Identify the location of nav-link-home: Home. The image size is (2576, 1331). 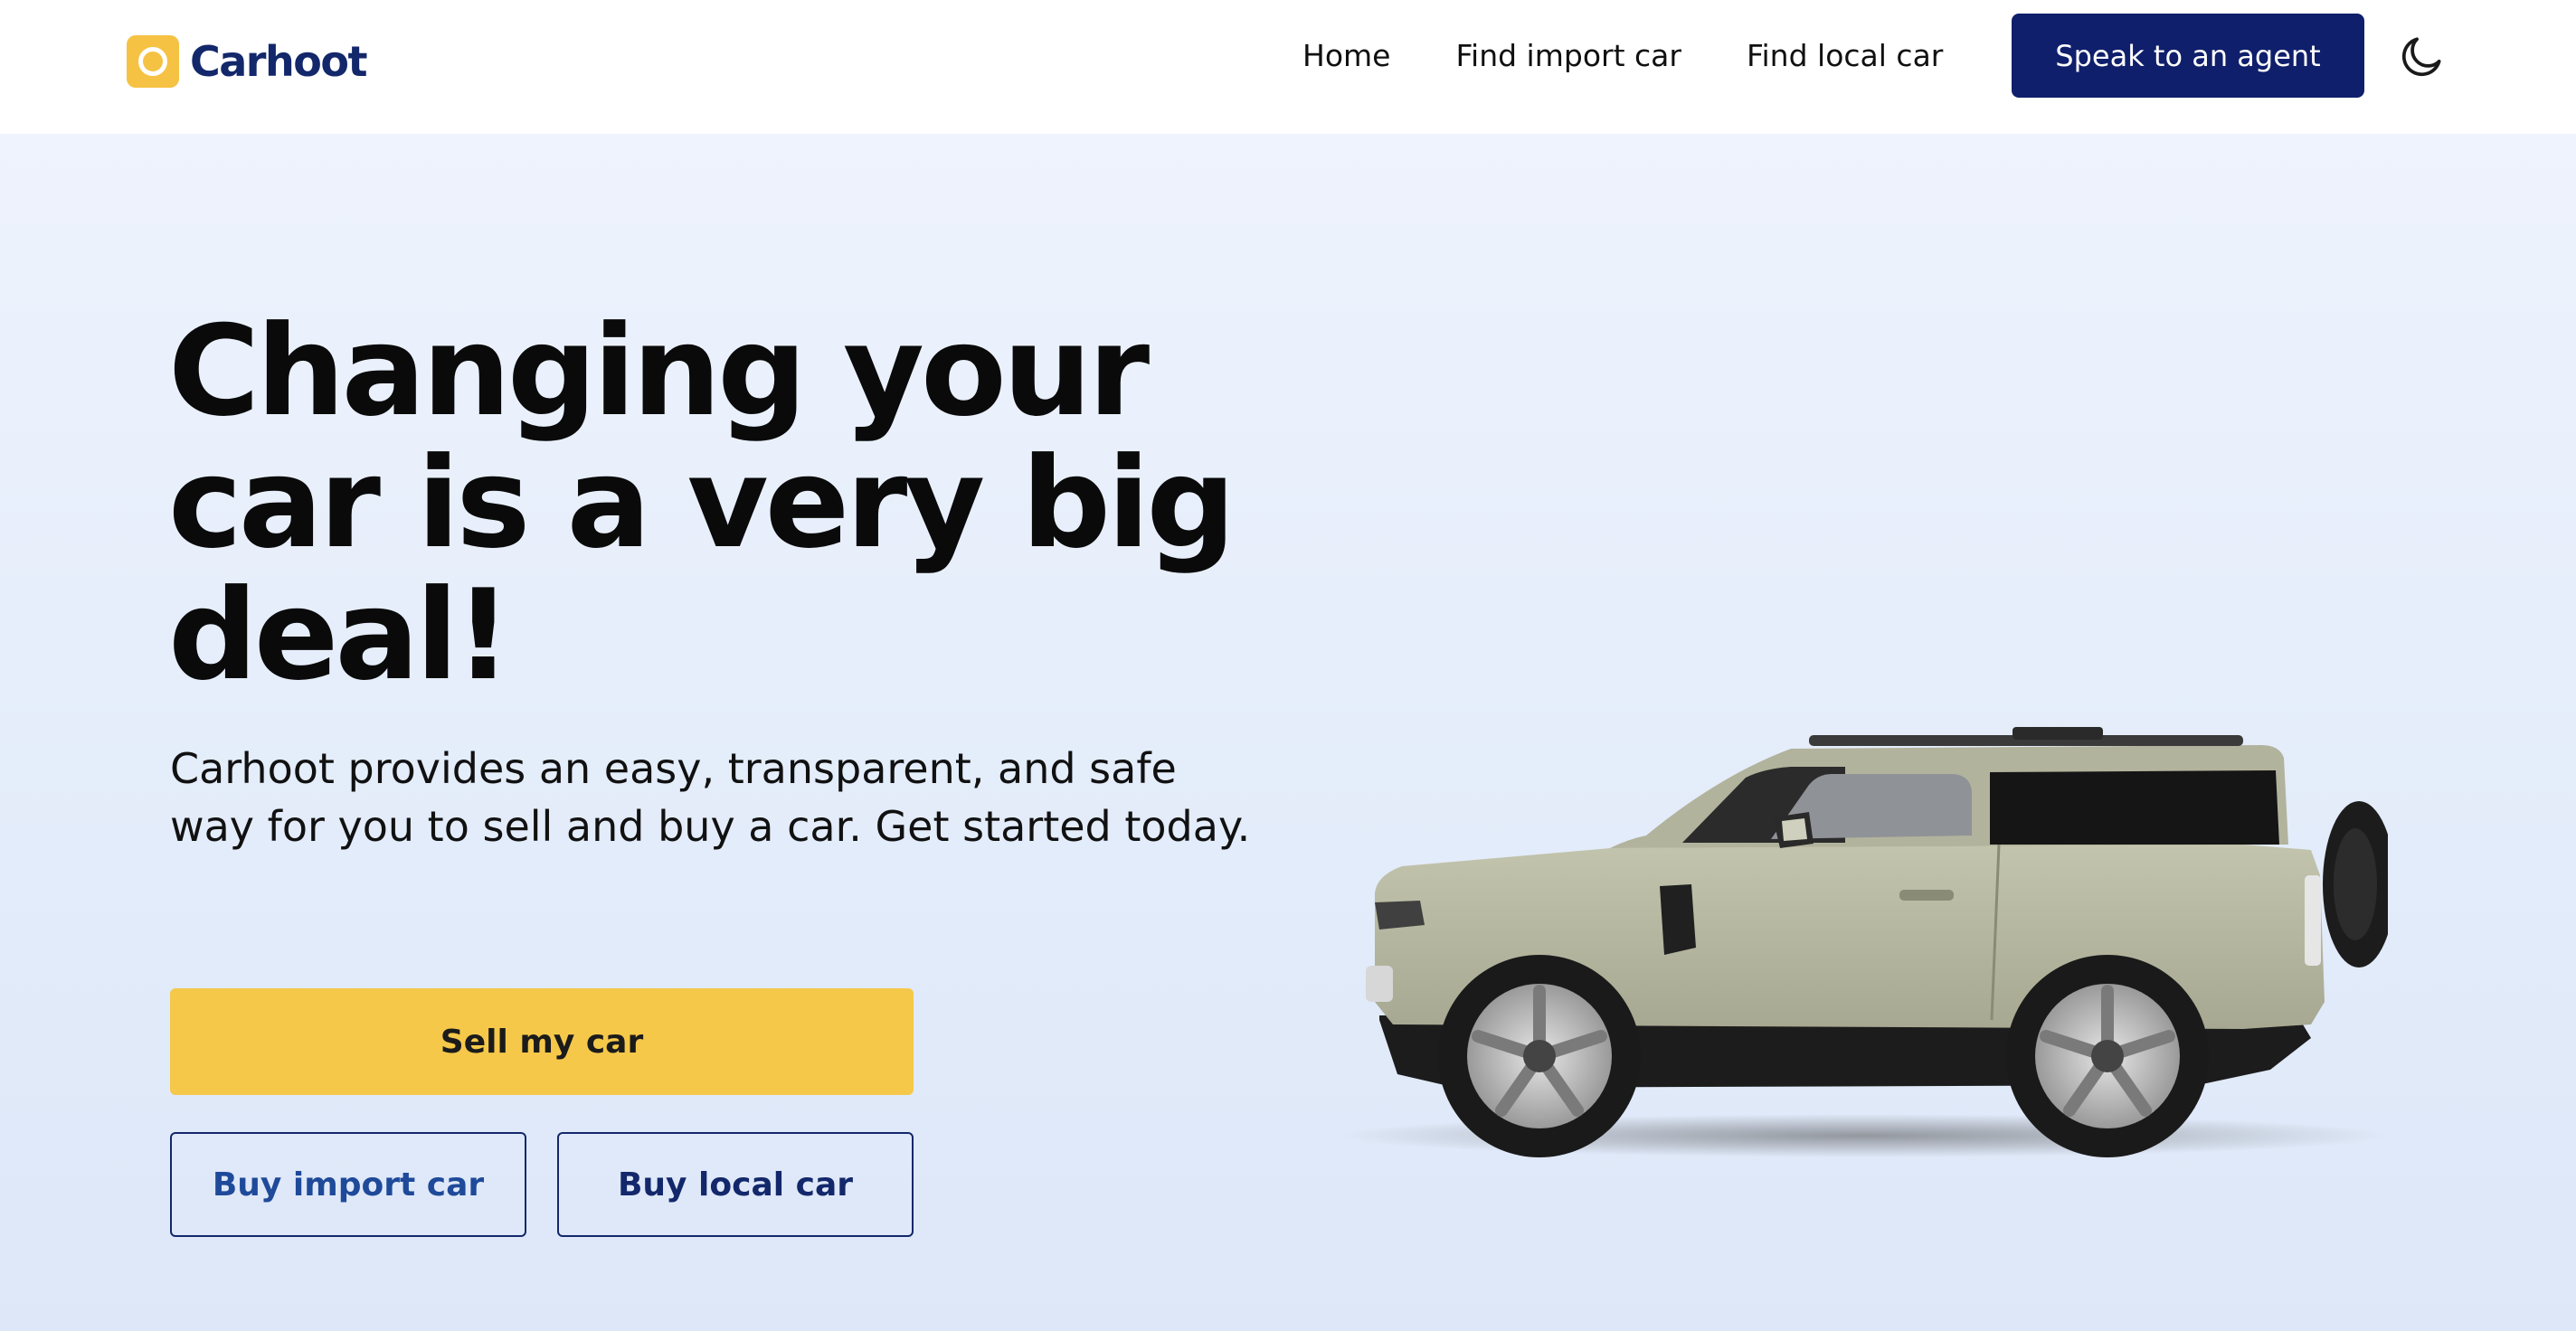
(1346, 55).